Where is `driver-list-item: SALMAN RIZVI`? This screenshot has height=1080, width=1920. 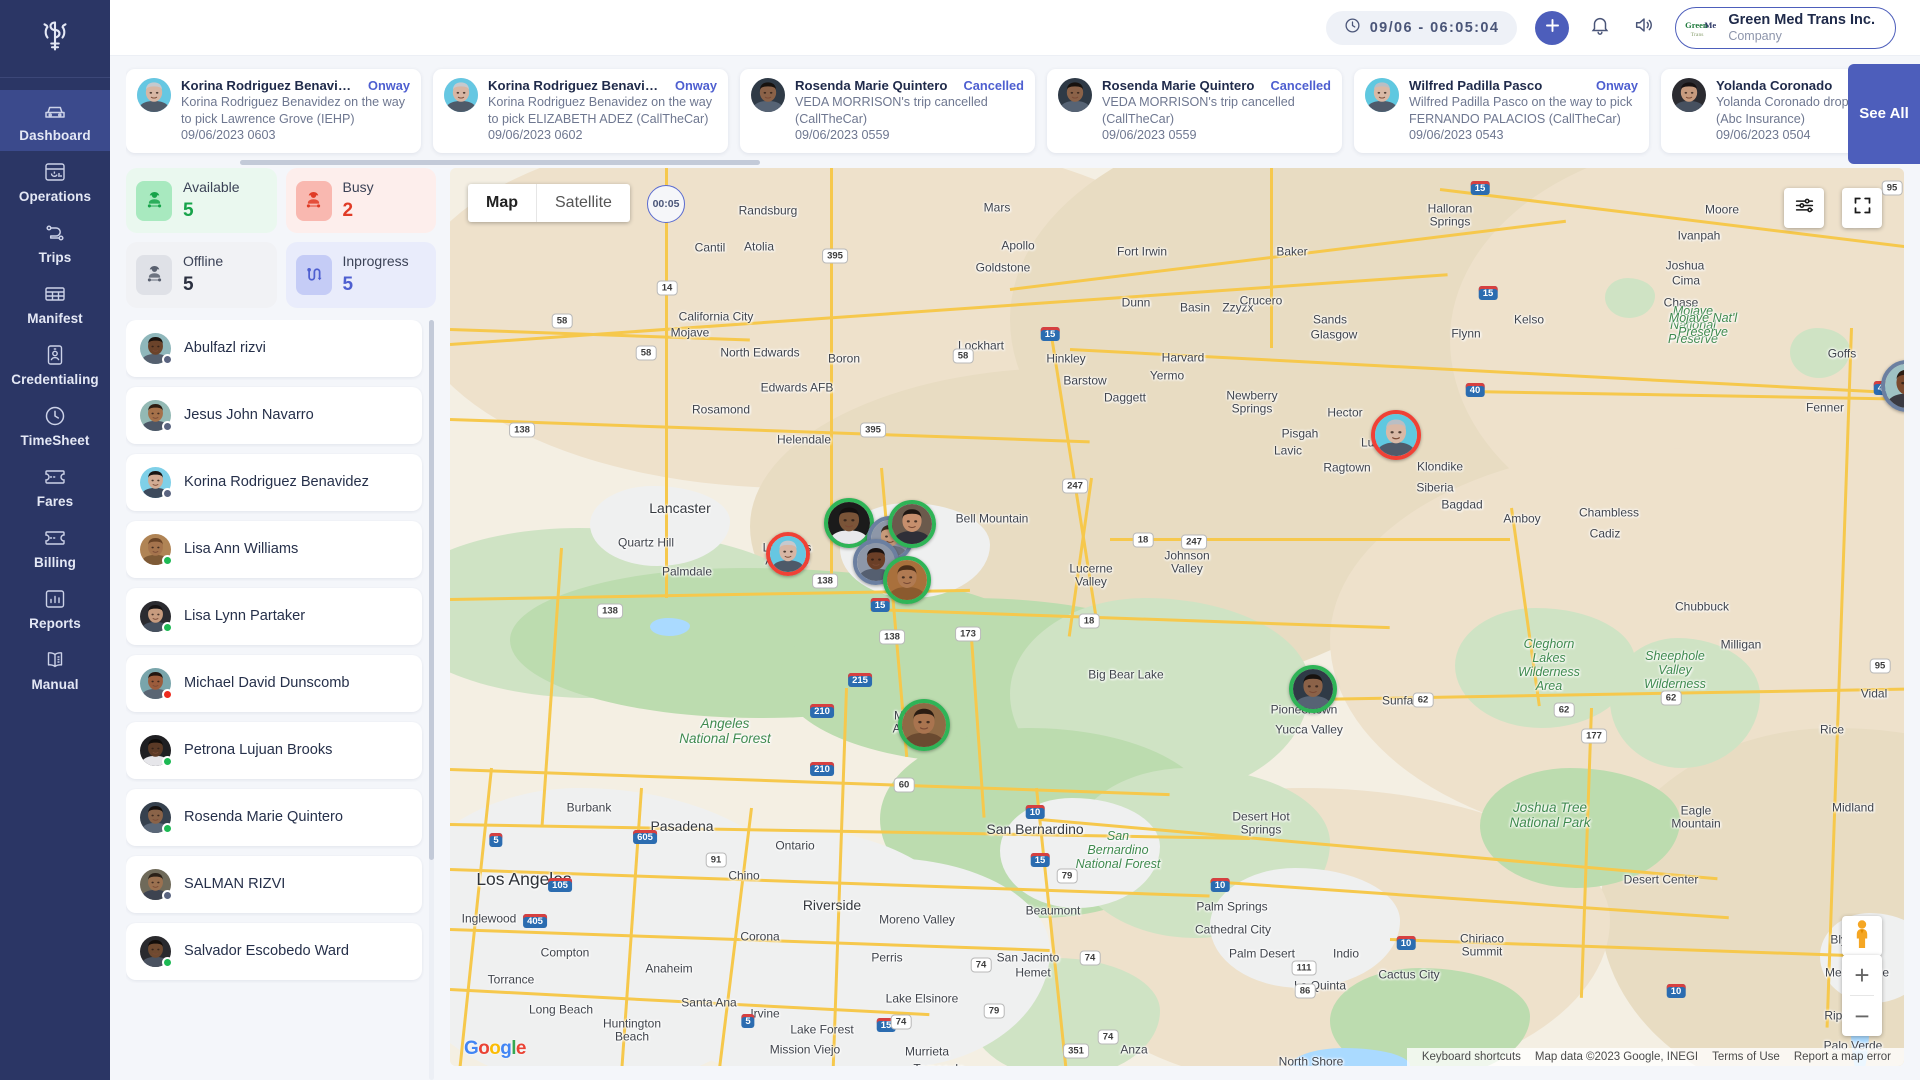 driver-list-item: SALMAN RIZVI is located at coordinates (274, 884).